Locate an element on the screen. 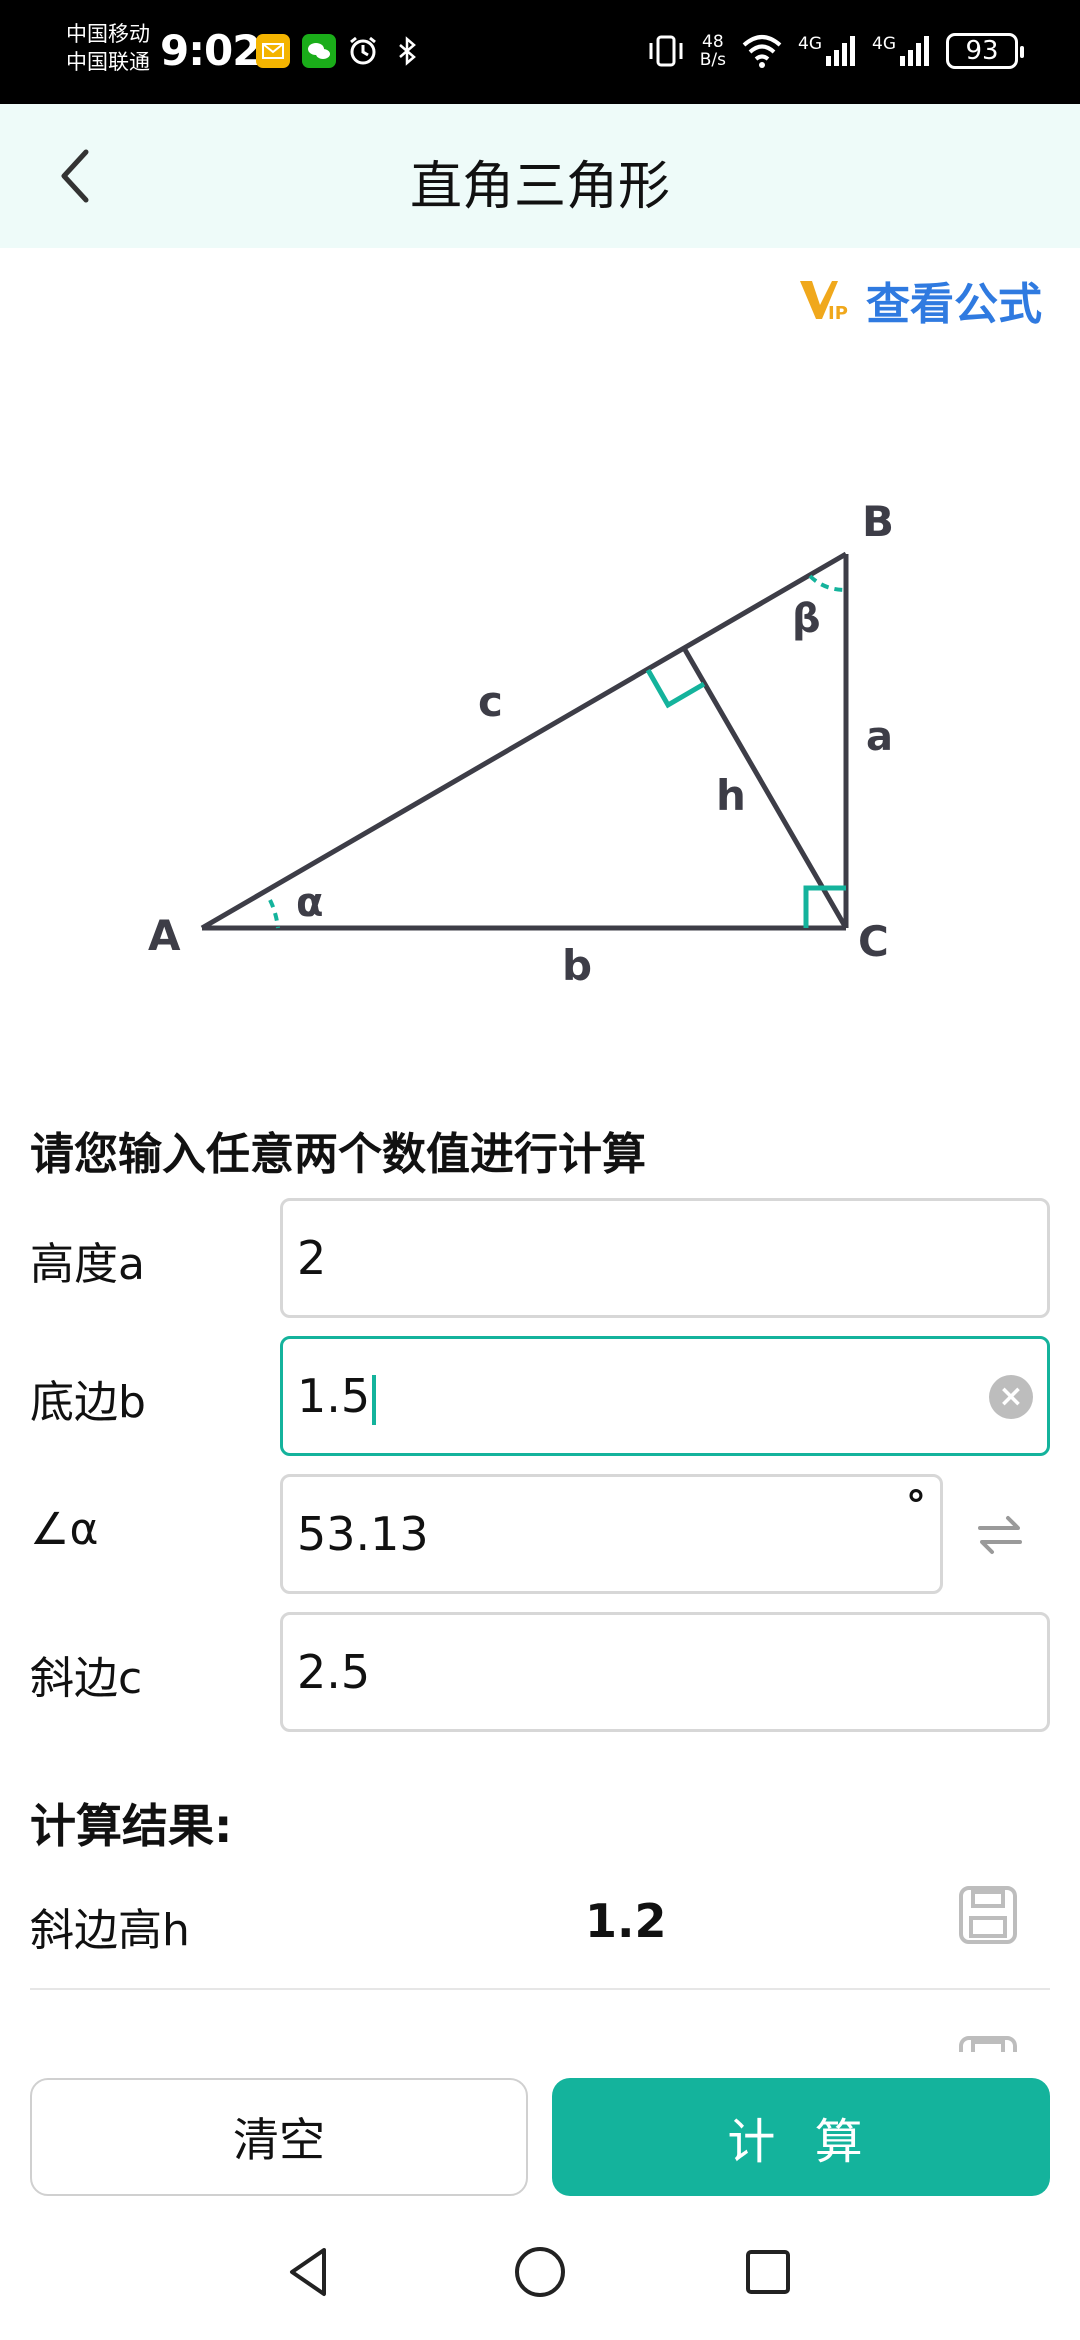 The width and height of the screenshot is (1080, 2340). wifi-icon is located at coordinates (762, 51).